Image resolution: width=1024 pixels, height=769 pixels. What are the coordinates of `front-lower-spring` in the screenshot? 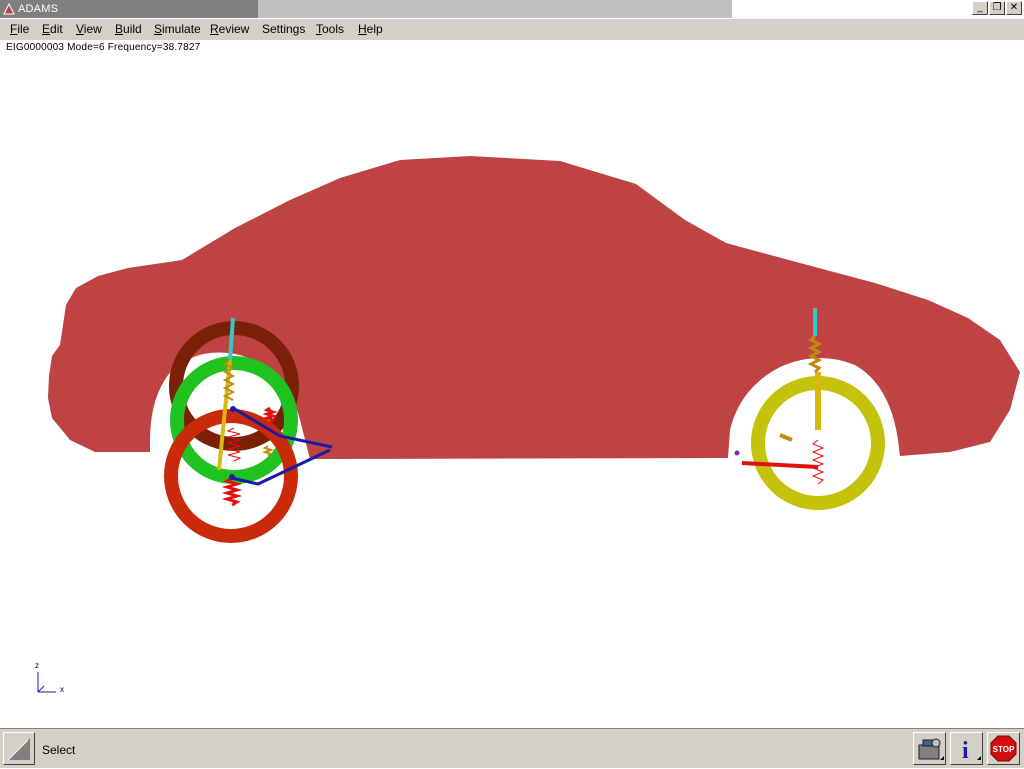 It's located at (232, 491).